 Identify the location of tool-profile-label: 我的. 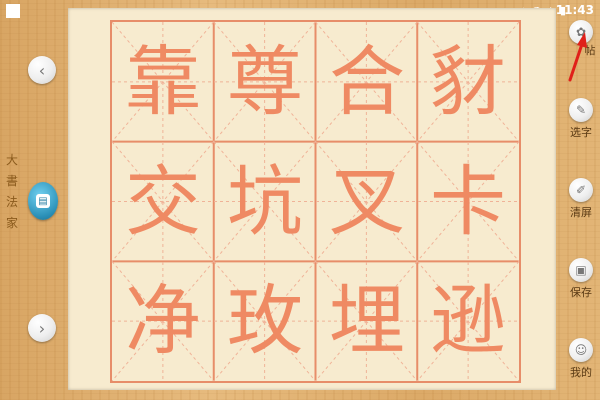
(581, 372).